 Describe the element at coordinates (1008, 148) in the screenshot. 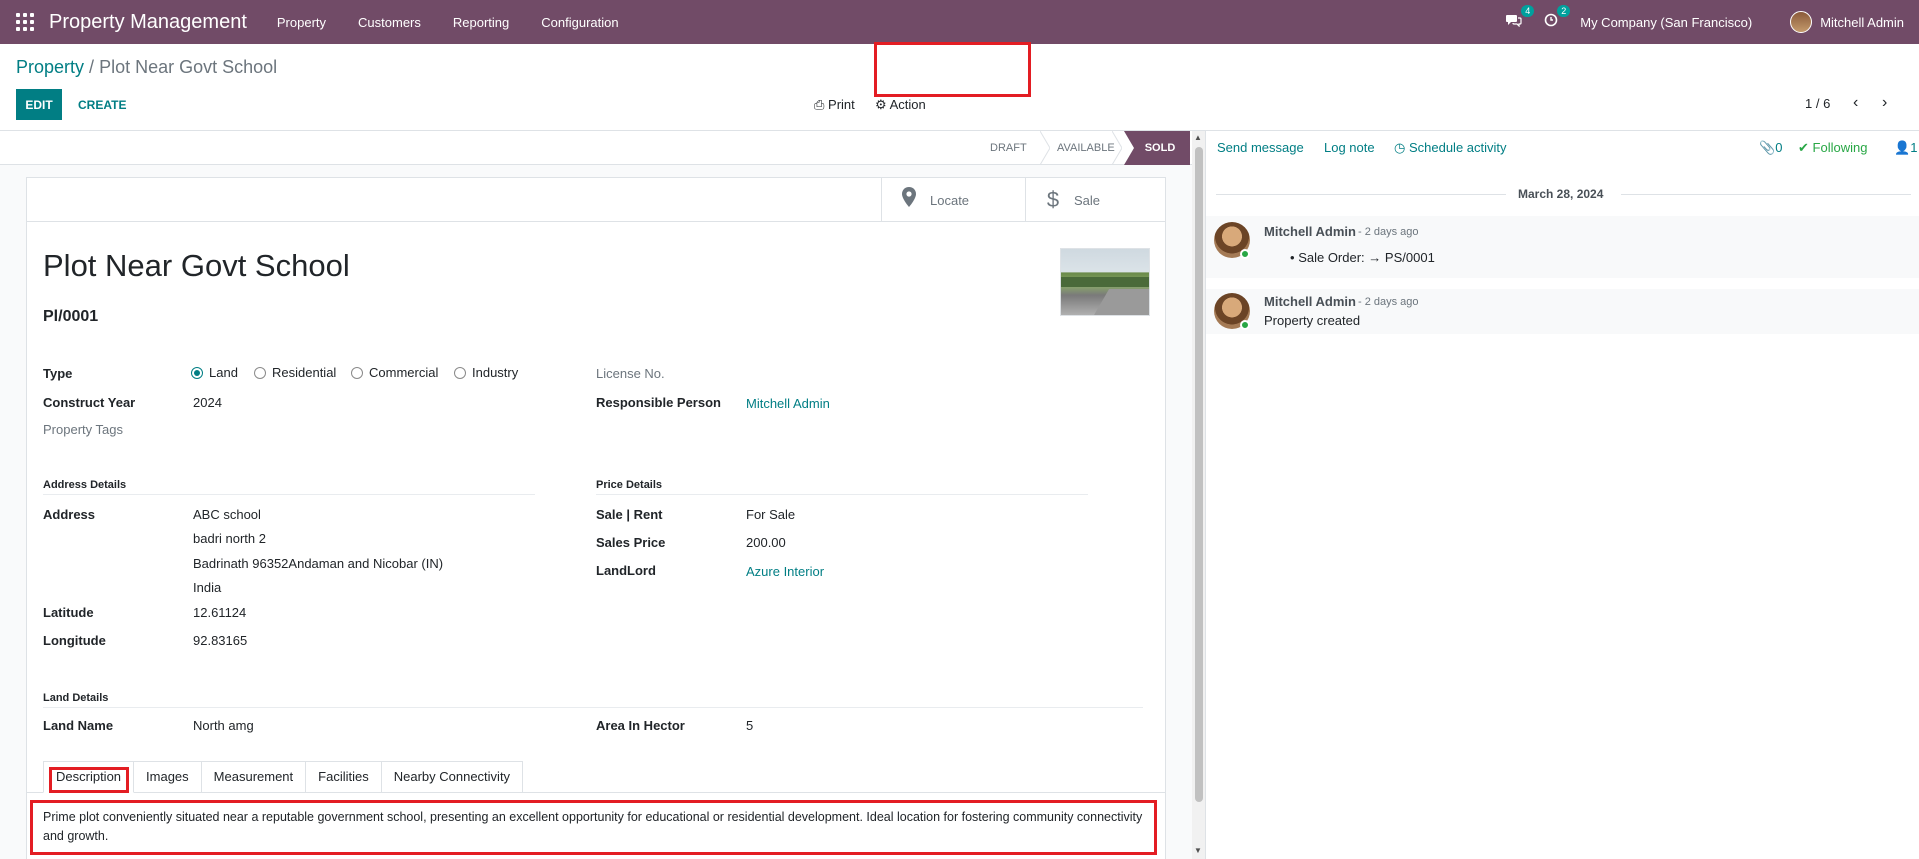

I see `stage-draft: DRAFT` at that location.